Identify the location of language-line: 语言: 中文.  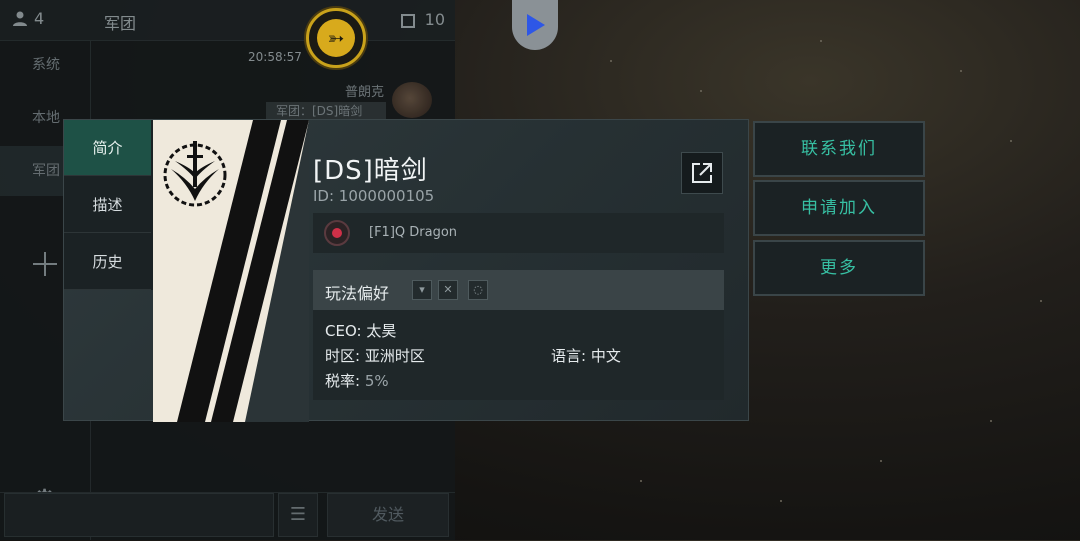
(586, 355).